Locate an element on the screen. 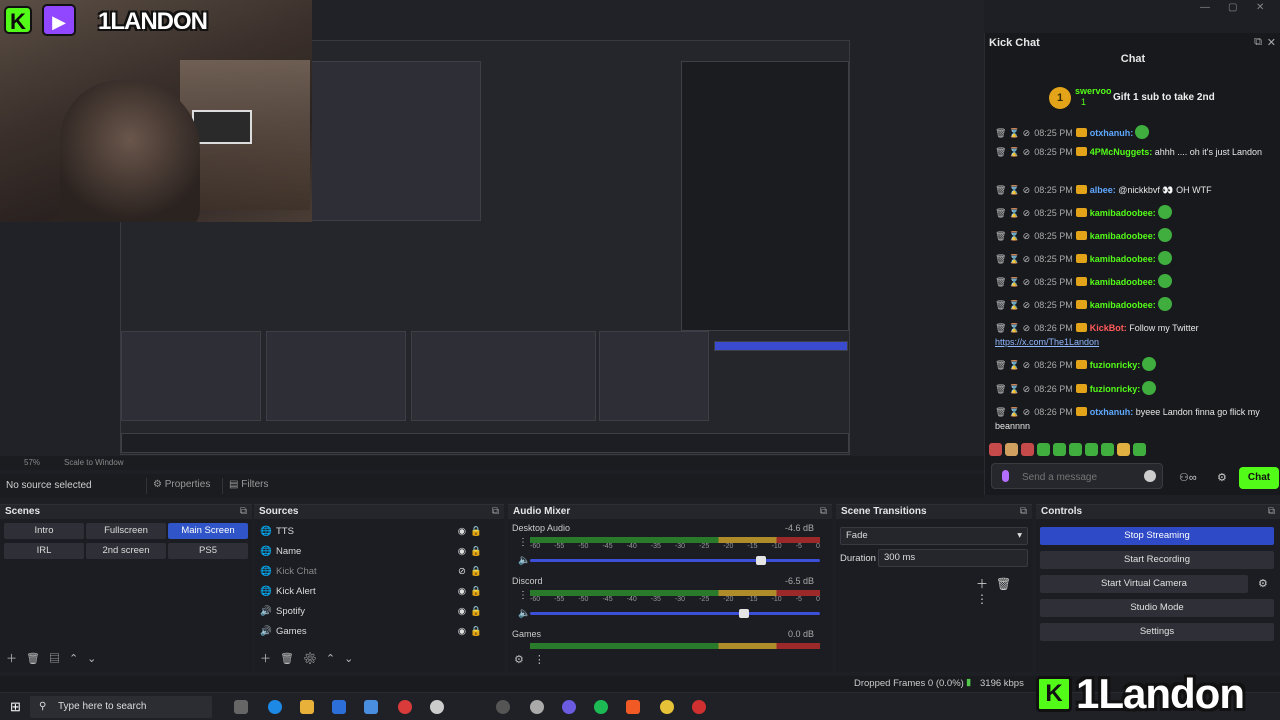 Image resolution: width=1280 pixels, height=720 pixels. source-item: 🔊 Games ◉ 🔒 is located at coordinates (377, 632).